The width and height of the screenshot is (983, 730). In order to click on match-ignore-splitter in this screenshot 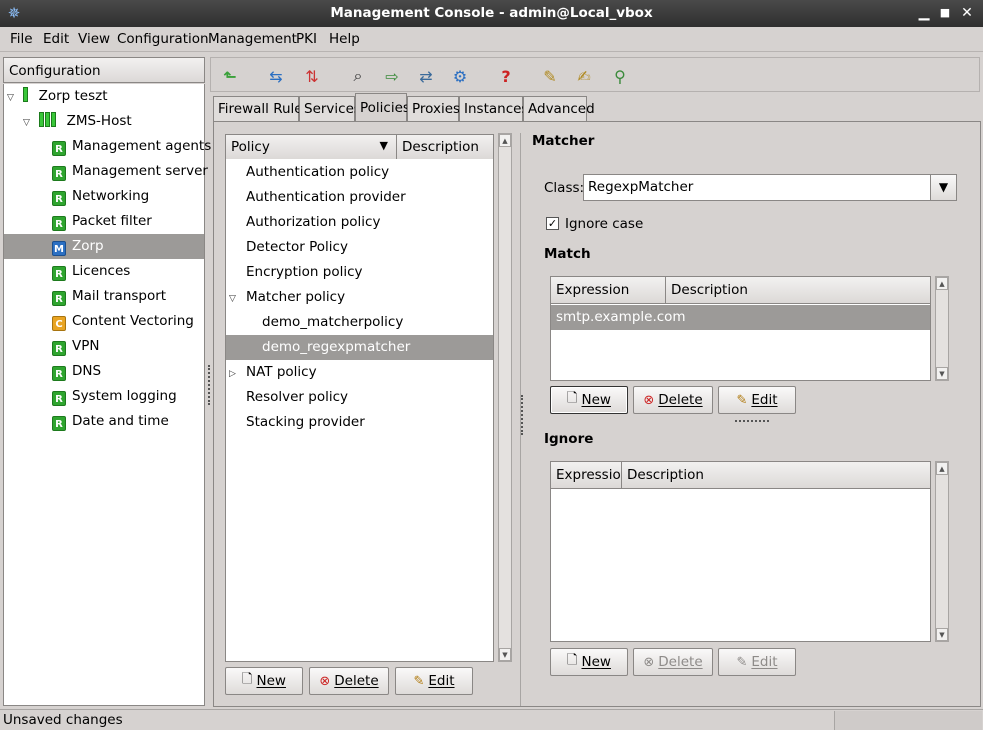, I will do `click(752, 421)`.